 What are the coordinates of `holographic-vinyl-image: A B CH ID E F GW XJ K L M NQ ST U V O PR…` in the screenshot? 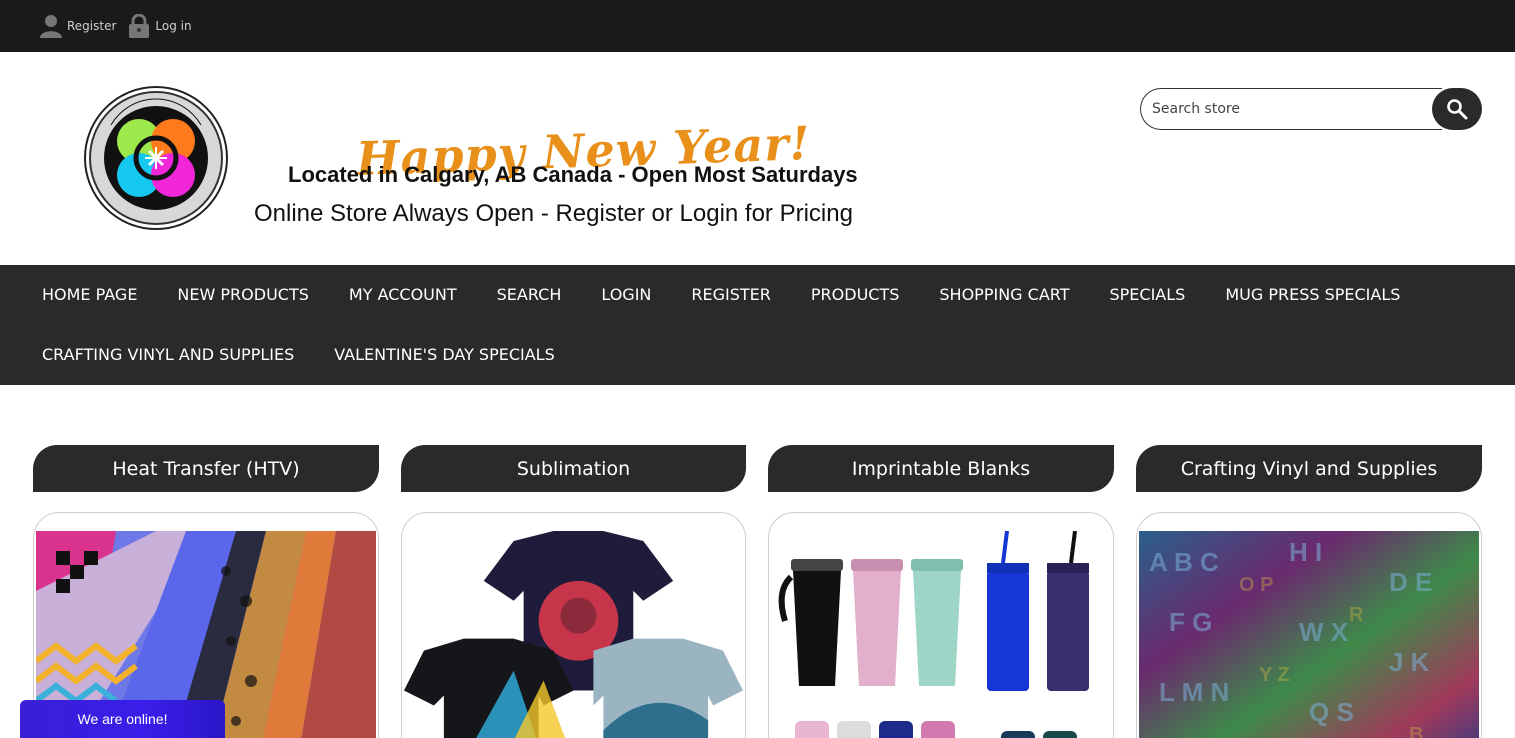 It's located at (1309, 634).